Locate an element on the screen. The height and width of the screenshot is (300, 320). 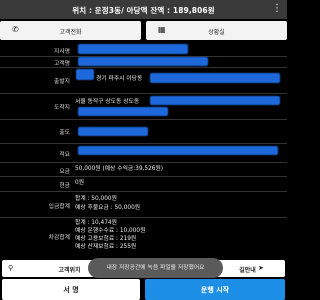
start-driving-label: 운행 시작 is located at coordinates (215, 290).